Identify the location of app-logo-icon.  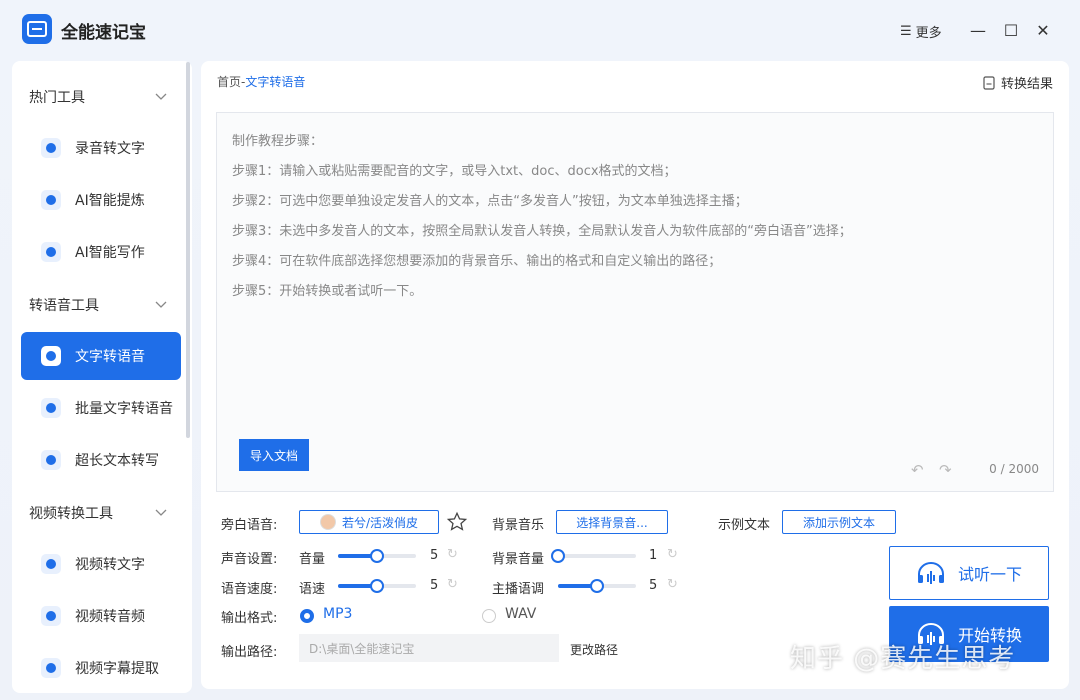
(37, 29).